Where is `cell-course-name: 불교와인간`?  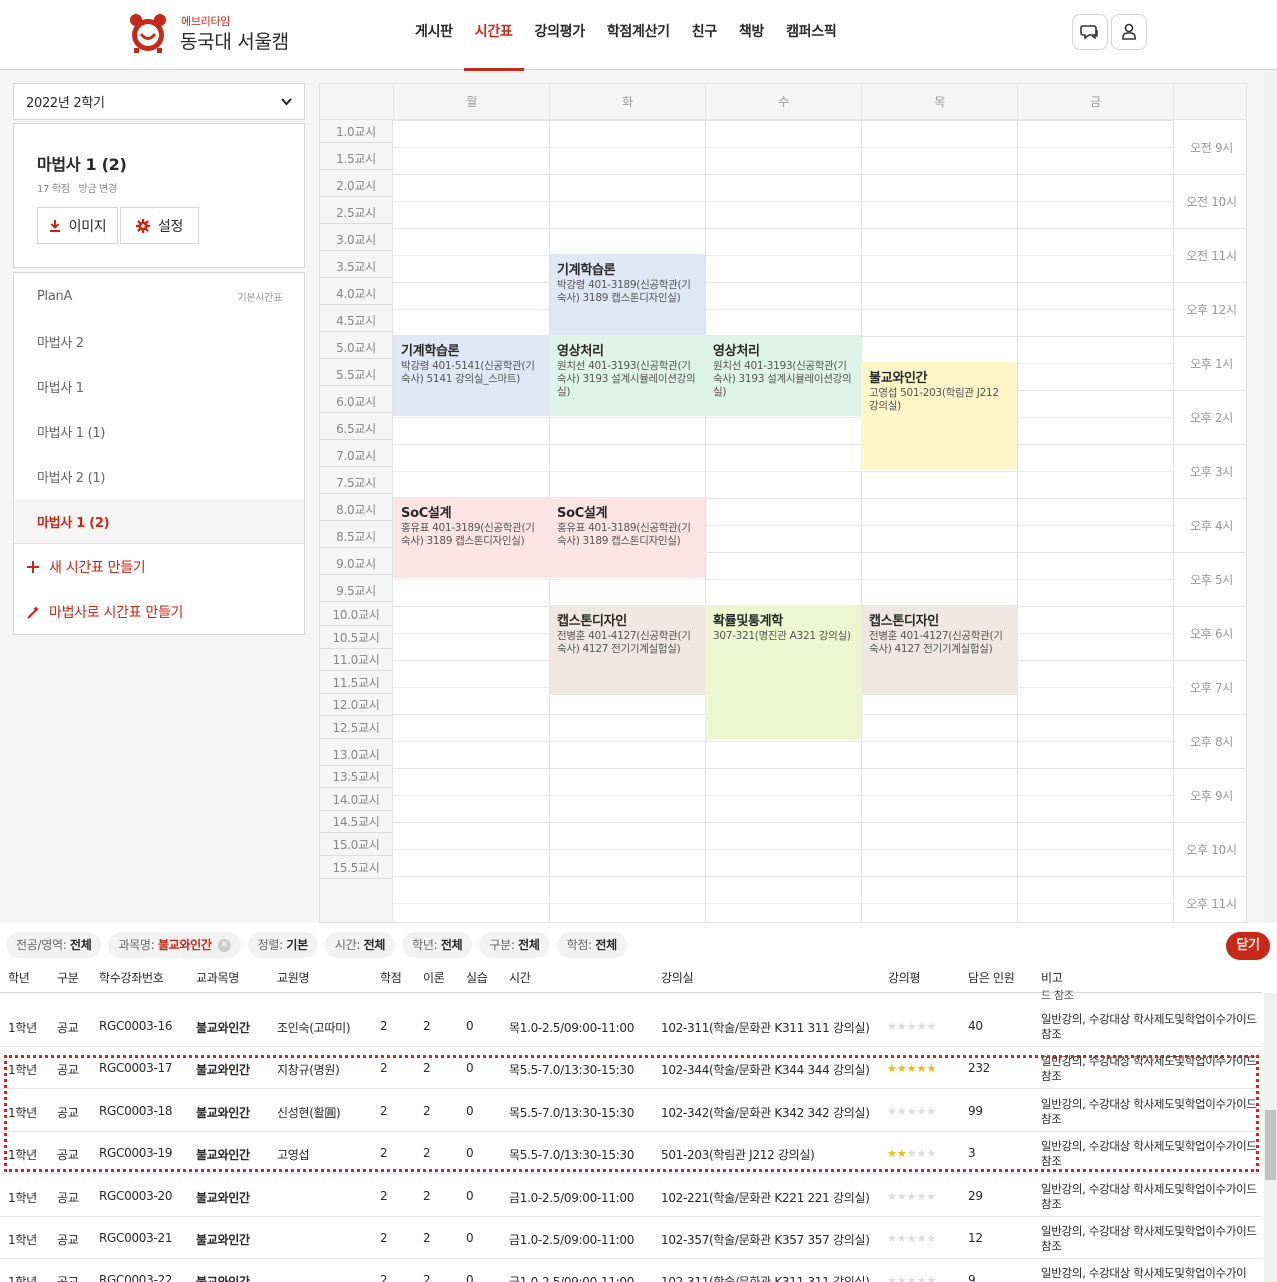 cell-course-name: 불교와인간 is located at coordinates (223, 1028).